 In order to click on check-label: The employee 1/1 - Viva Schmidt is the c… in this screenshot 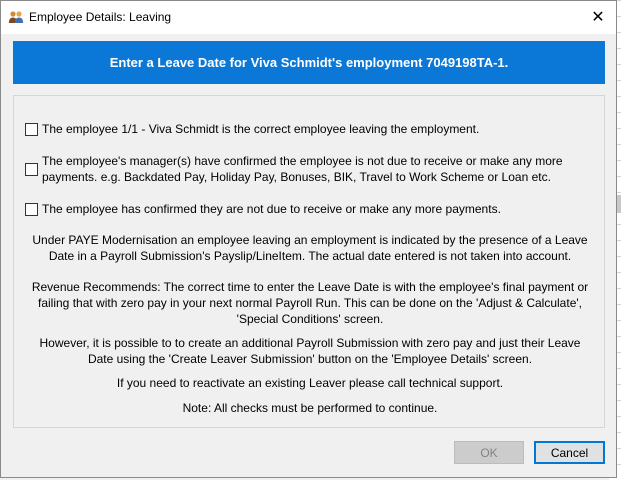, I will do `click(261, 129)`.